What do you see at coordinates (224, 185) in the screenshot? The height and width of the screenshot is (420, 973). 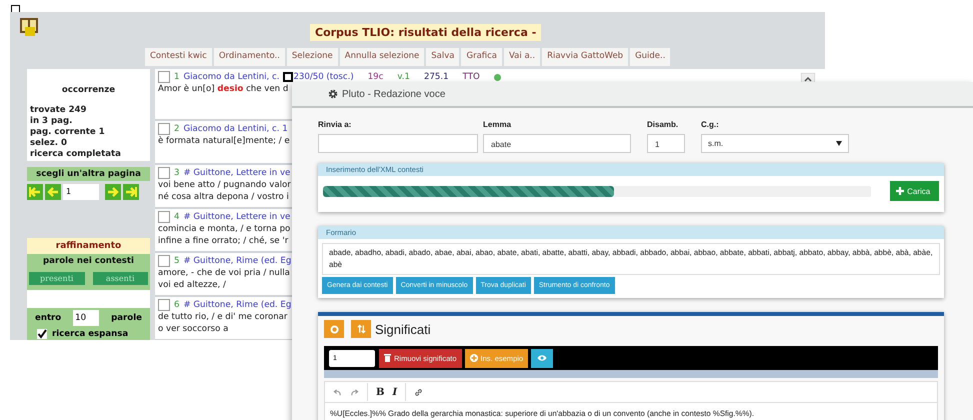 I see `context-line: voi bene atto / pugnando valor` at bounding box center [224, 185].